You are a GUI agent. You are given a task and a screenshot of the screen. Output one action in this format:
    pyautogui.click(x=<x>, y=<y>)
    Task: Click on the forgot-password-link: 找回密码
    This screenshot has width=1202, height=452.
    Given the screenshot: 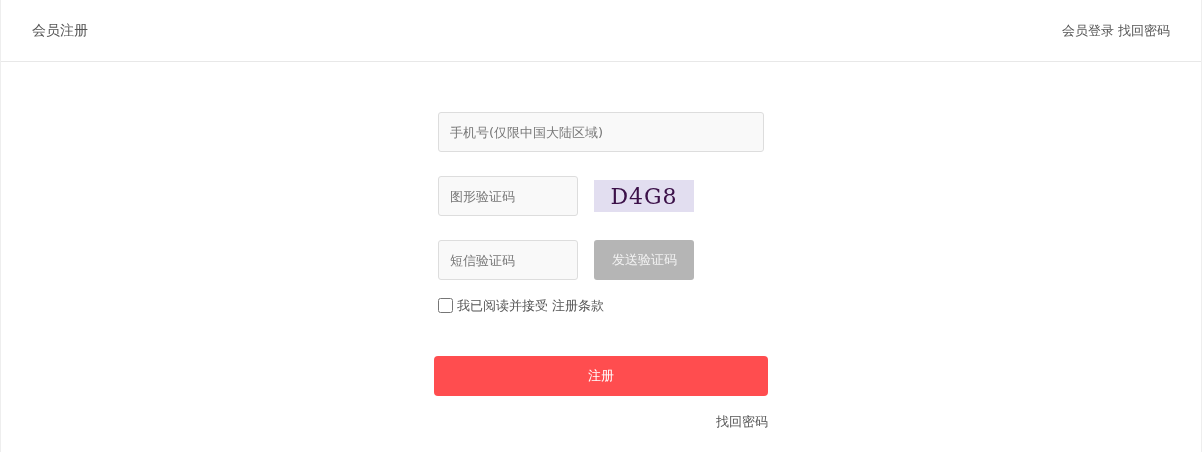 What is the action you would take?
    pyautogui.click(x=742, y=421)
    